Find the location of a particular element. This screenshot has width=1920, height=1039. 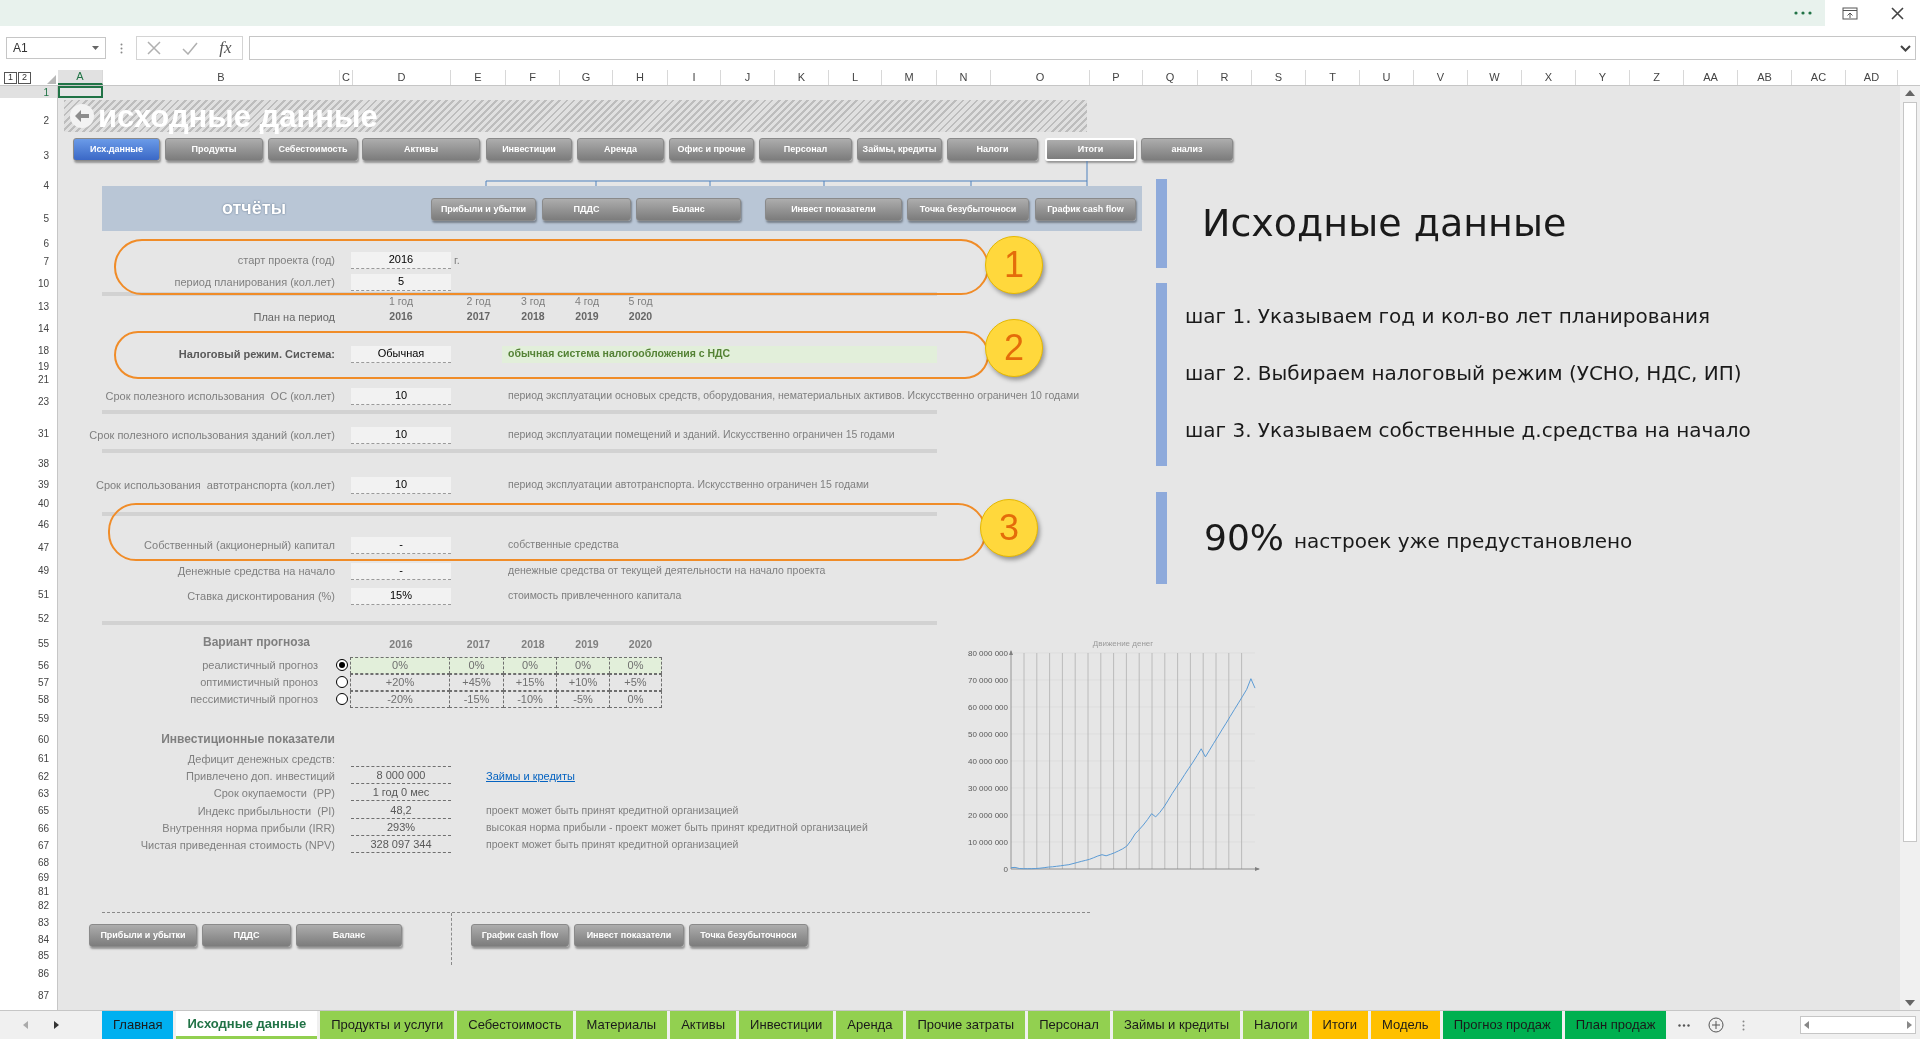

column-header: T is located at coordinates (1333, 77).